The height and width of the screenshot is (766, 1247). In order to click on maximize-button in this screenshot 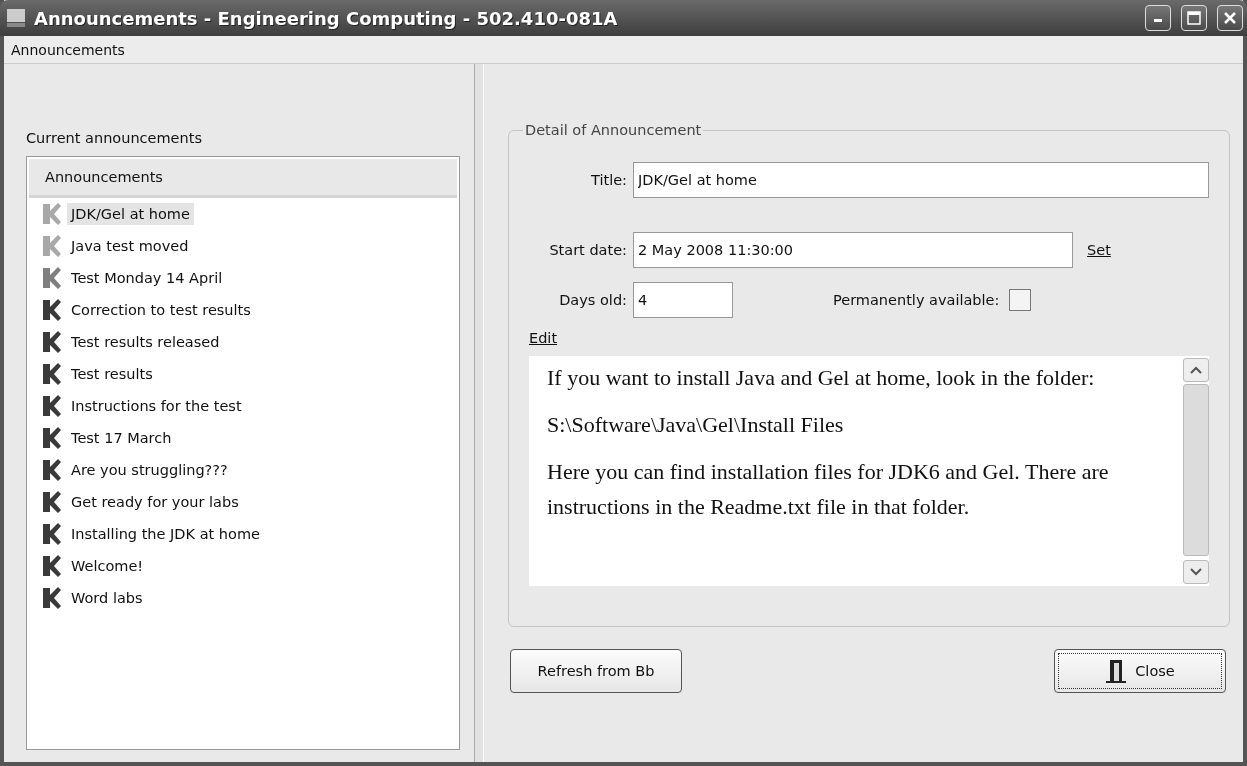, I will do `click(1194, 18)`.